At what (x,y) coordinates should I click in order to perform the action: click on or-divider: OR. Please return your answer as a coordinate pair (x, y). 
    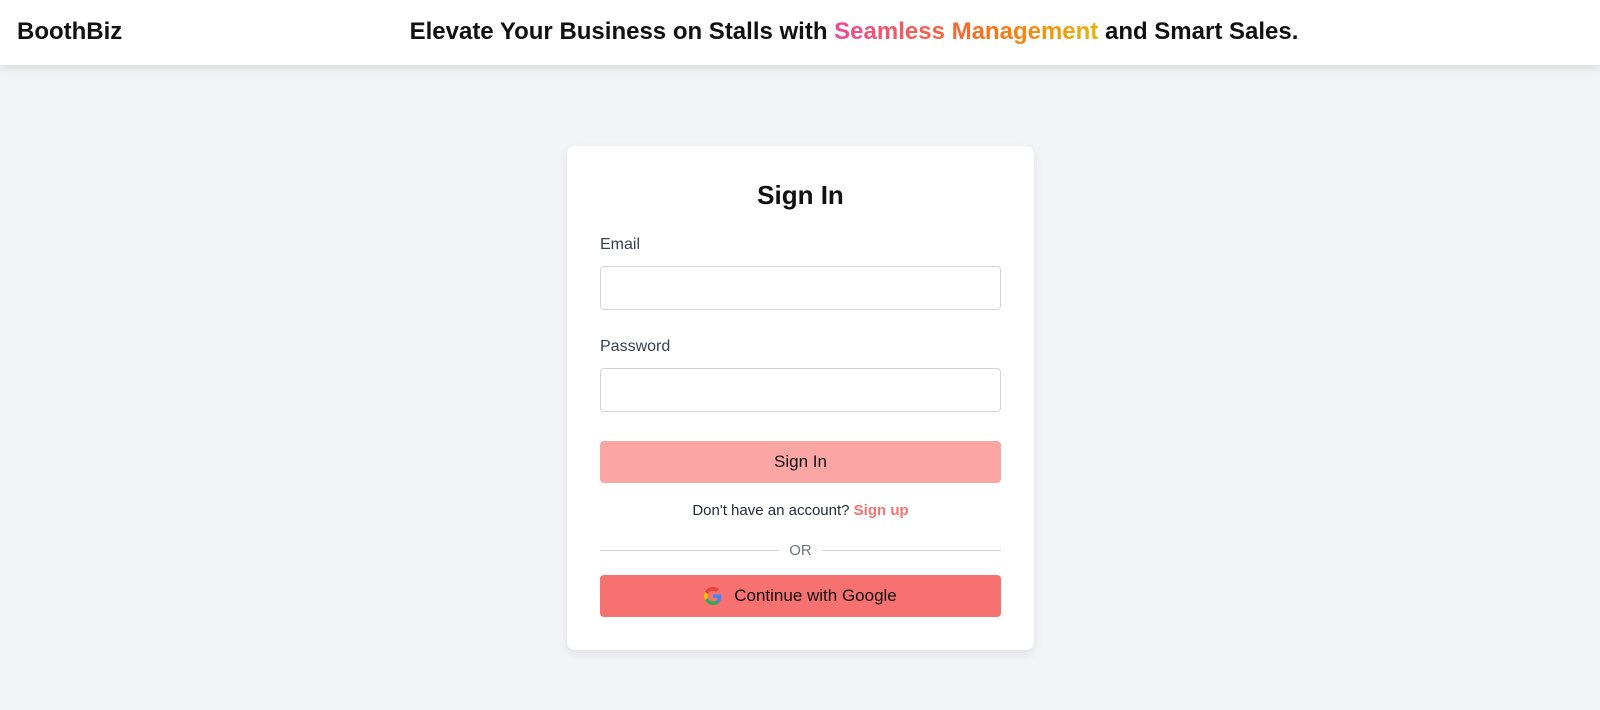
    Looking at the image, I should click on (800, 550).